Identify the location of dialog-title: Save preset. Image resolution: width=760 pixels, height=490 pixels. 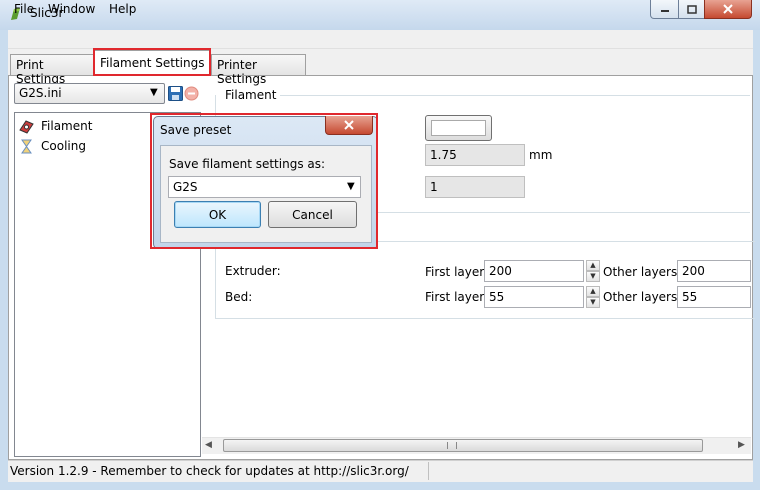
(196, 130).